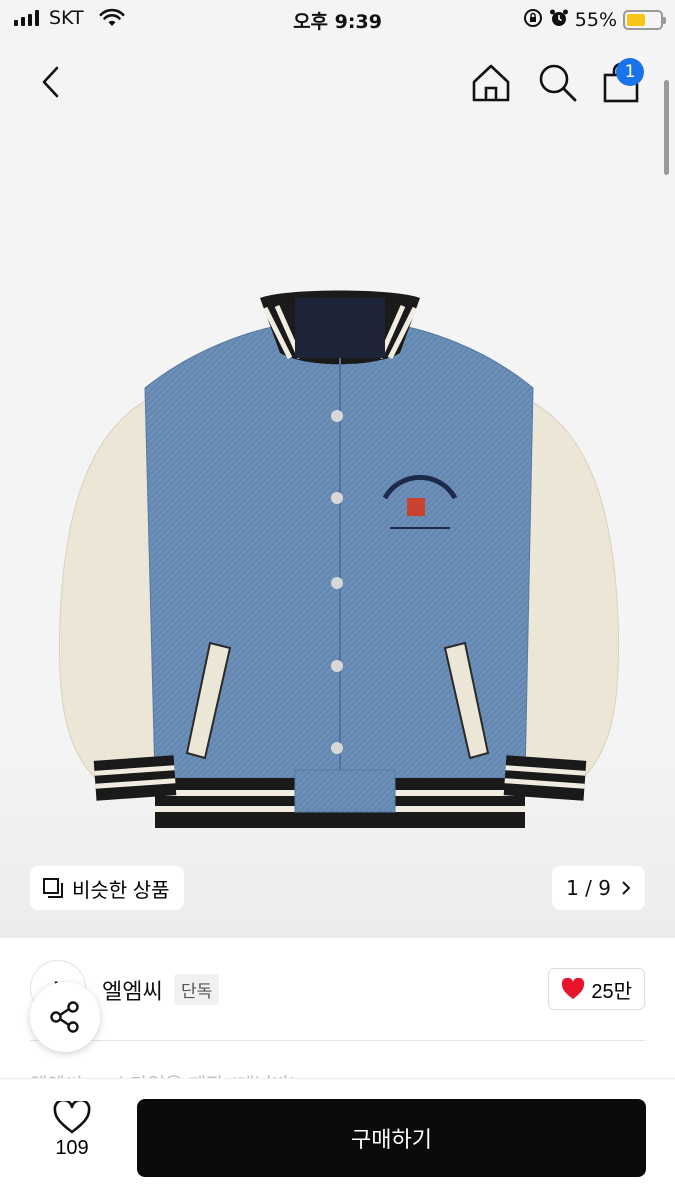 Image resolution: width=675 pixels, height=1200 pixels. I want to click on similar-products-label: 비슷한 상품, so click(121, 890).